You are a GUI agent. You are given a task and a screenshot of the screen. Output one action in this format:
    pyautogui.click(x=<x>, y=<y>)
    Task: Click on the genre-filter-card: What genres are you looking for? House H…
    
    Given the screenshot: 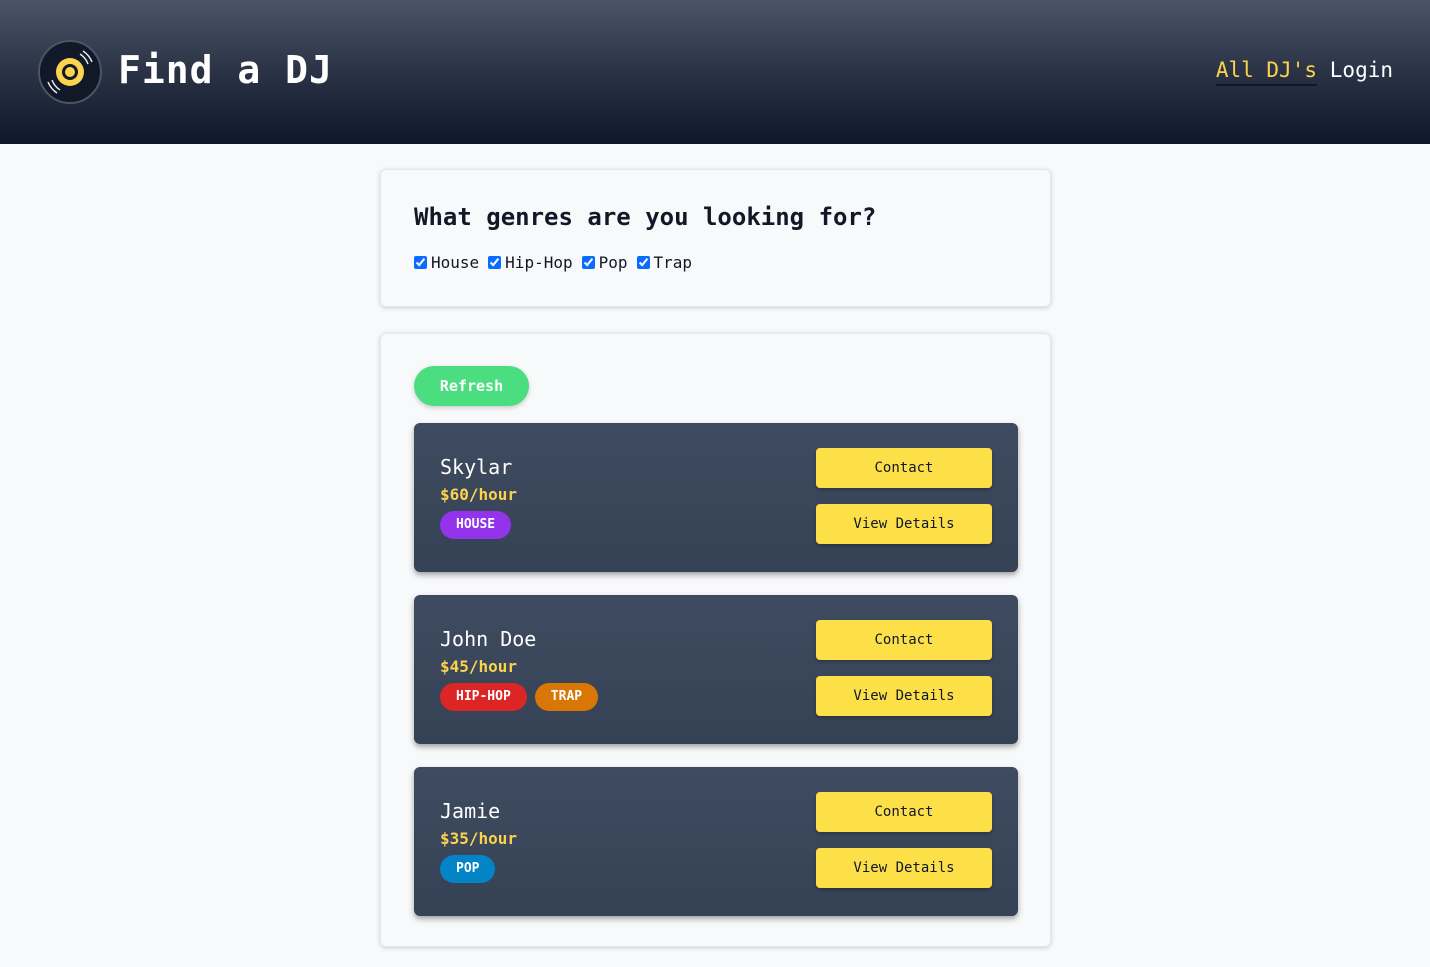 What is the action you would take?
    pyautogui.click(x=715, y=238)
    